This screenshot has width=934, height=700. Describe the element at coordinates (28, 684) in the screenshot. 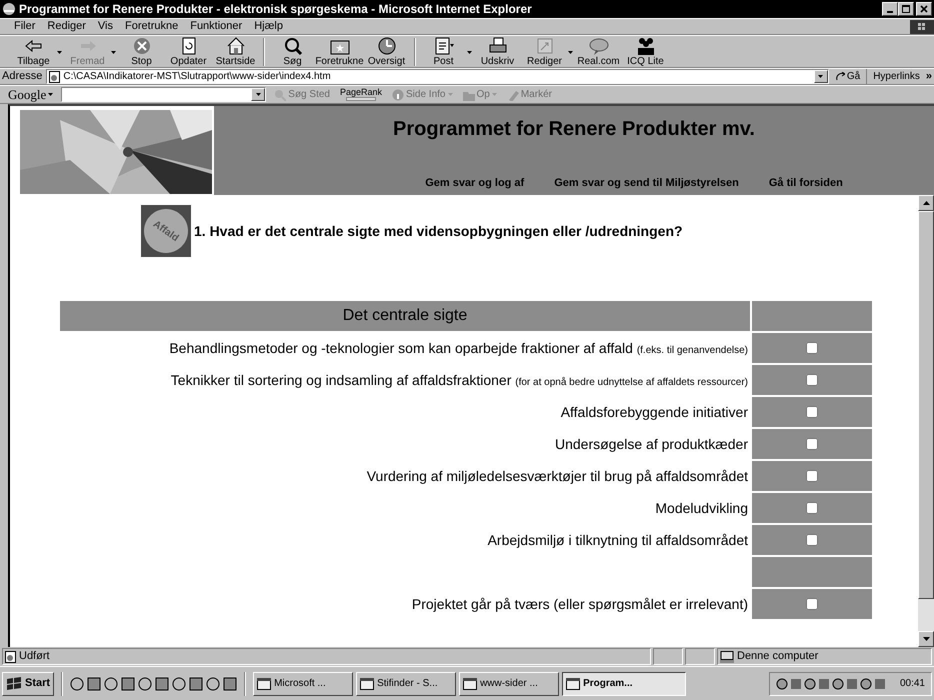

I see `start-button: Start` at that location.